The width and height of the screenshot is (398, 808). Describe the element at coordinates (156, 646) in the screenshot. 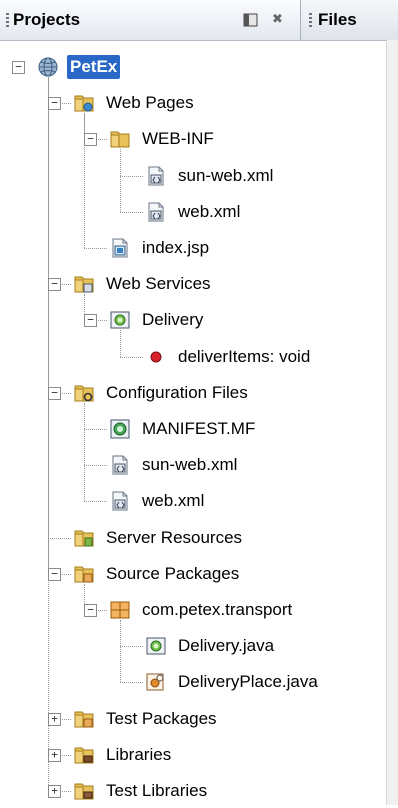

I see `java-webservice-file-icon` at that location.